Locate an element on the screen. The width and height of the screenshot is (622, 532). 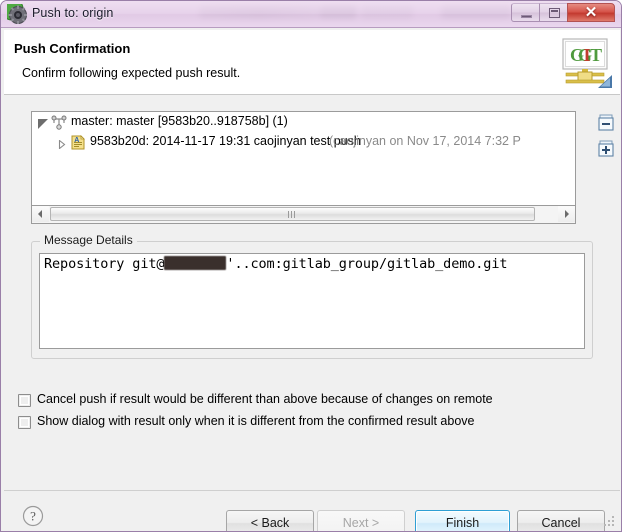
help-button: ? is located at coordinates (33, 516).